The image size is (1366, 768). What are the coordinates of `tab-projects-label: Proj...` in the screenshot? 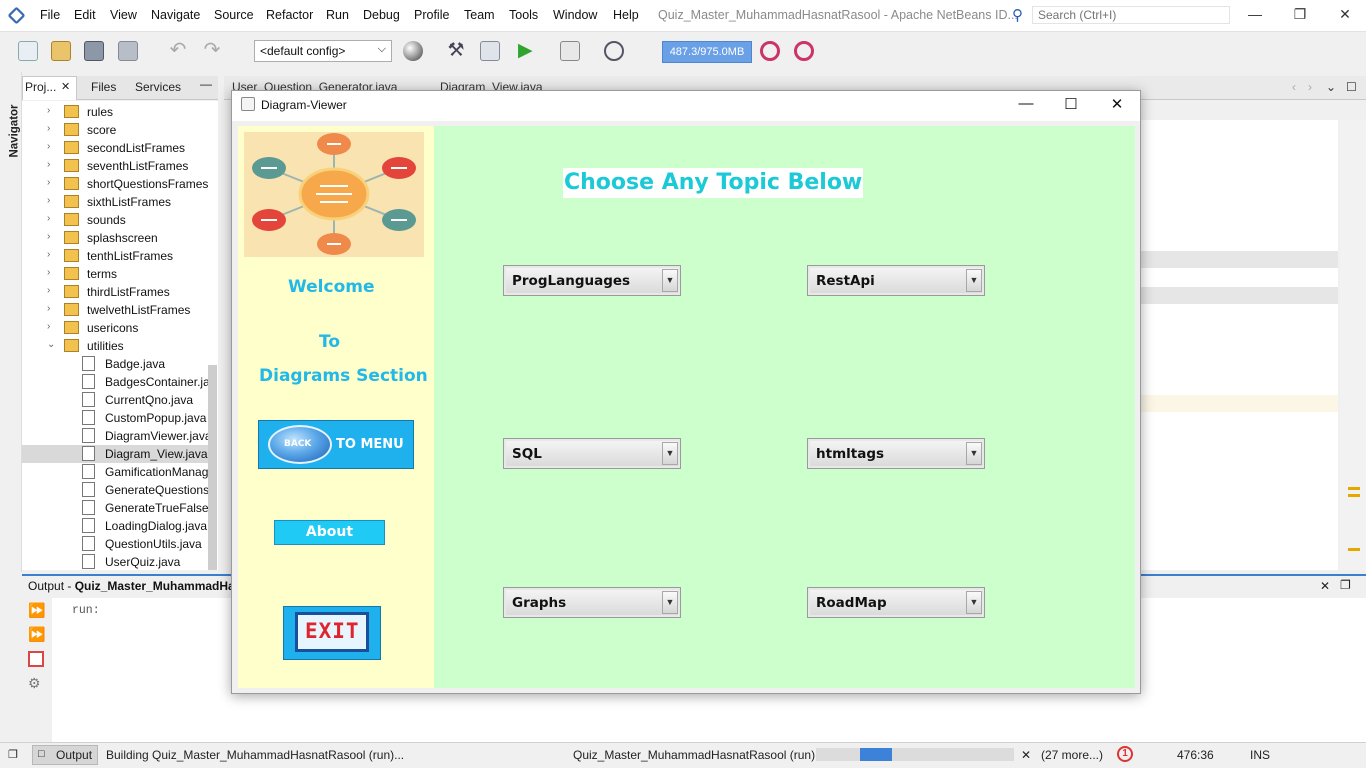 It's located at (40, 87).